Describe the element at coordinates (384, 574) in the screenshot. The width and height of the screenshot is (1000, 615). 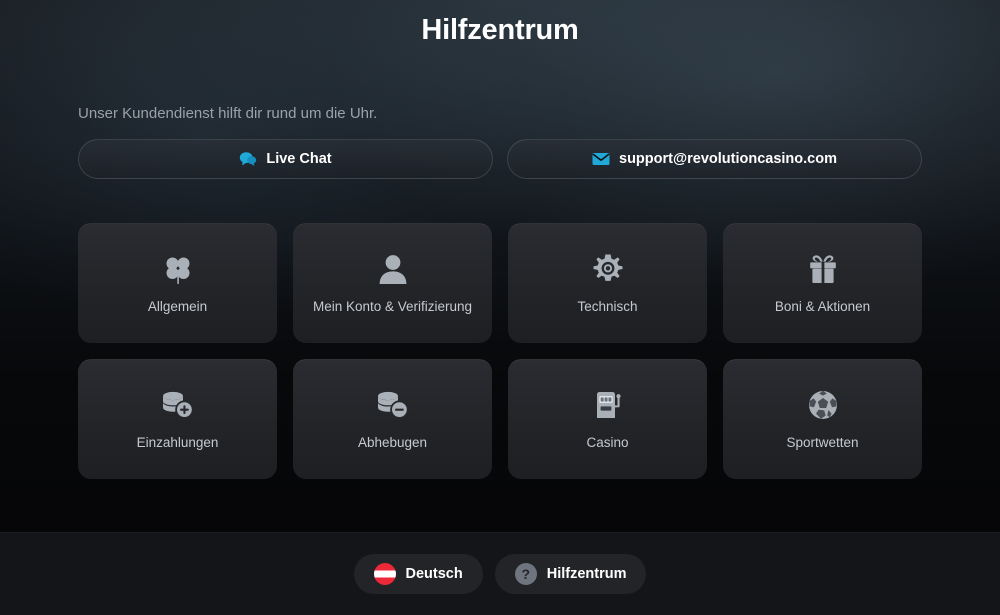
I see `austria-flag-icon` at that location.